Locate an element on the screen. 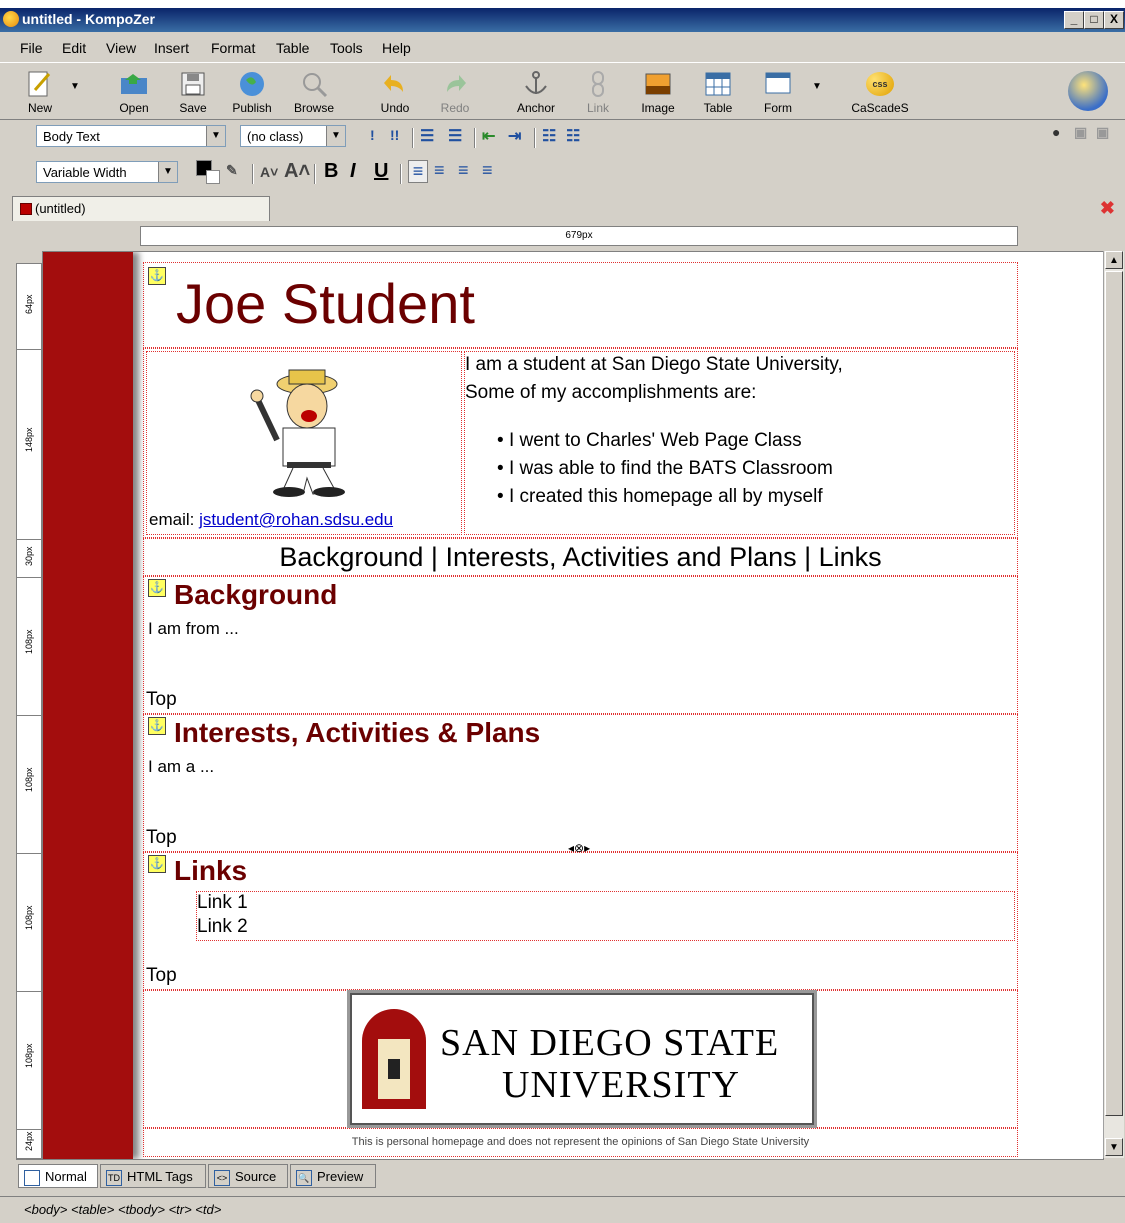 The image size is (1125, 1223). new-button: New is located at coordinates (40, 91).